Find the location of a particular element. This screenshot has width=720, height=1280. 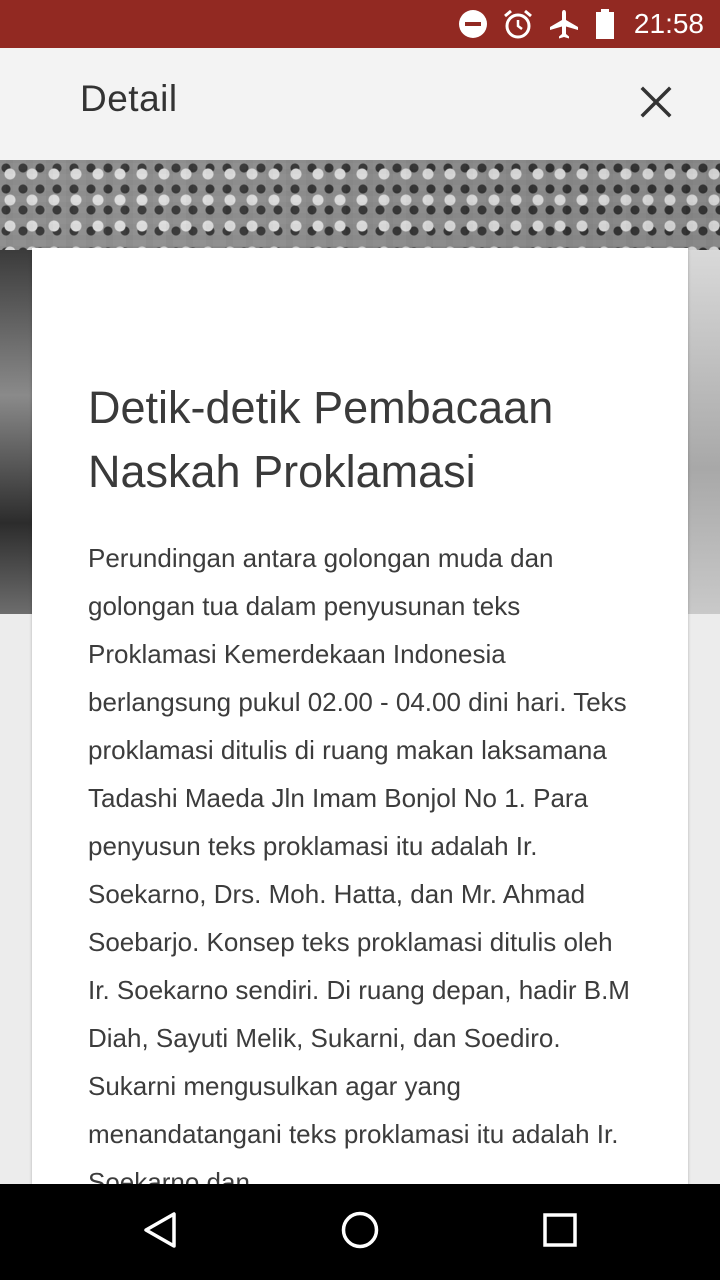

status-bar: 21:58 is located at coordinates (360, 24).